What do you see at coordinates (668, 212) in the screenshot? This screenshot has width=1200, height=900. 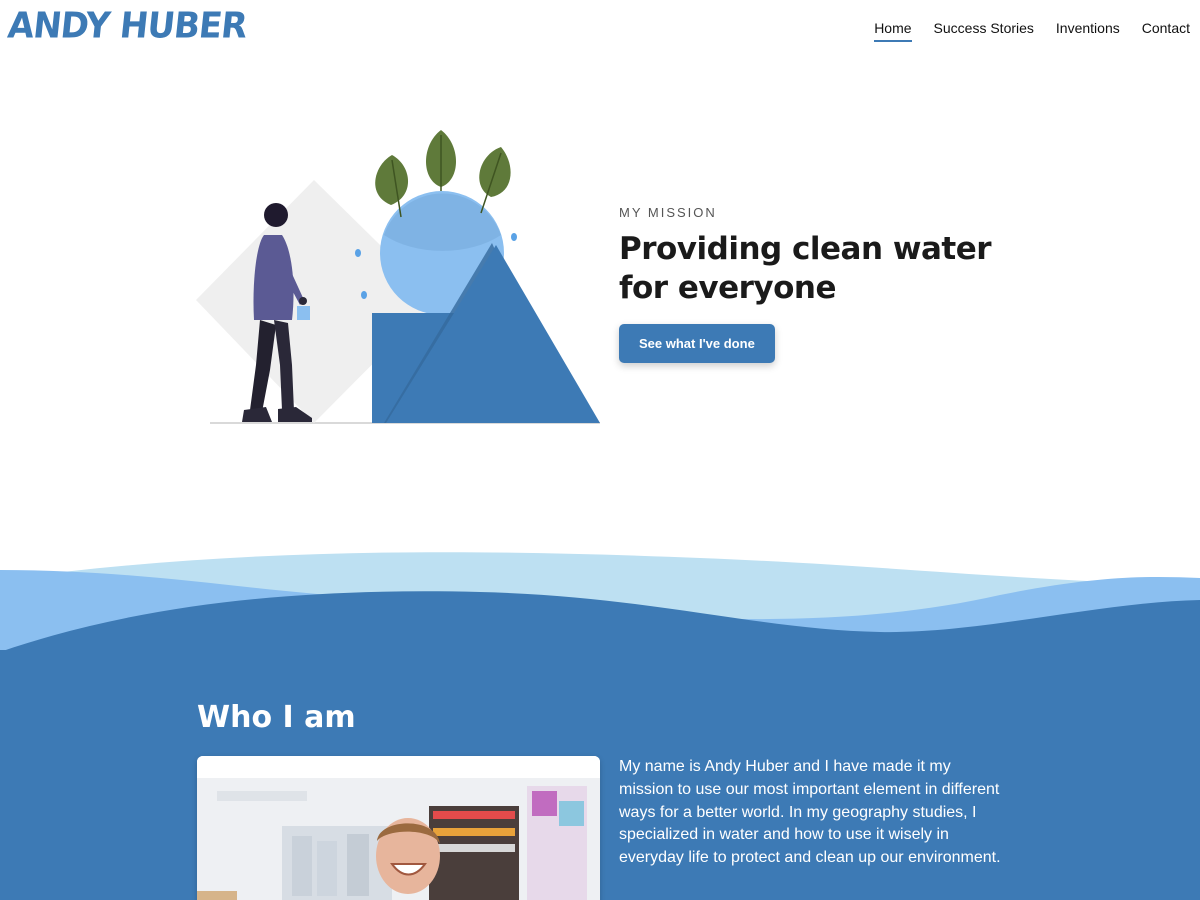 I see `mission-eyebrow: MY MISSION` at bounding box center [668, 212].